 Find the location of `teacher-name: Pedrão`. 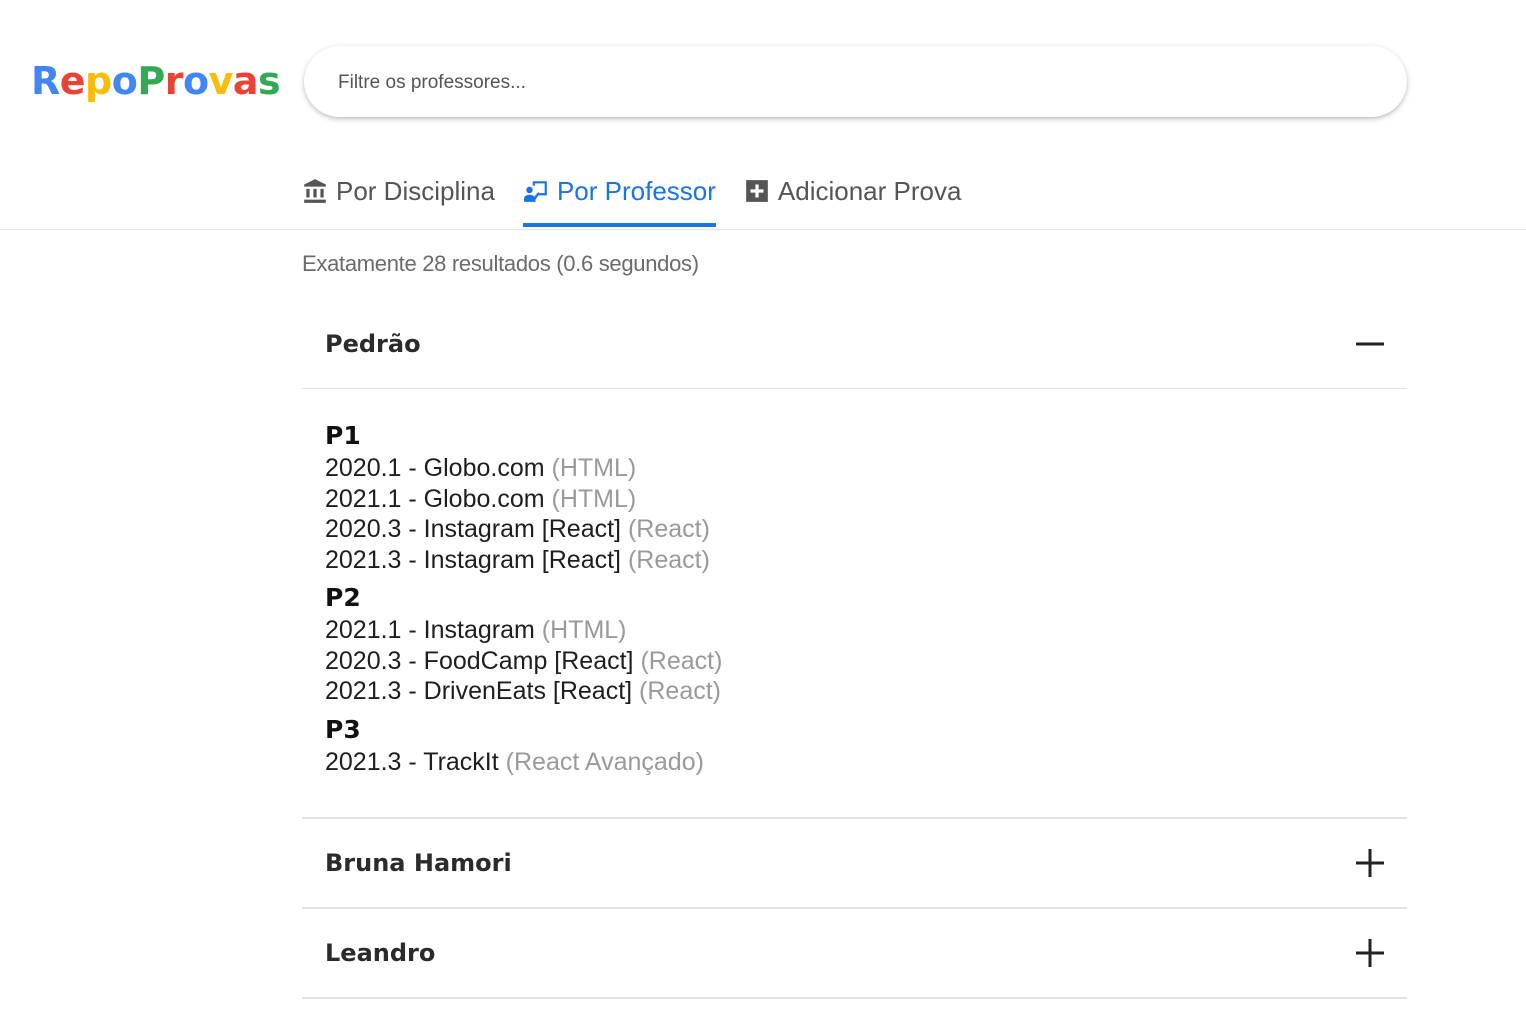

teacher-name: Pedrão is located at coordinates (373, 344).